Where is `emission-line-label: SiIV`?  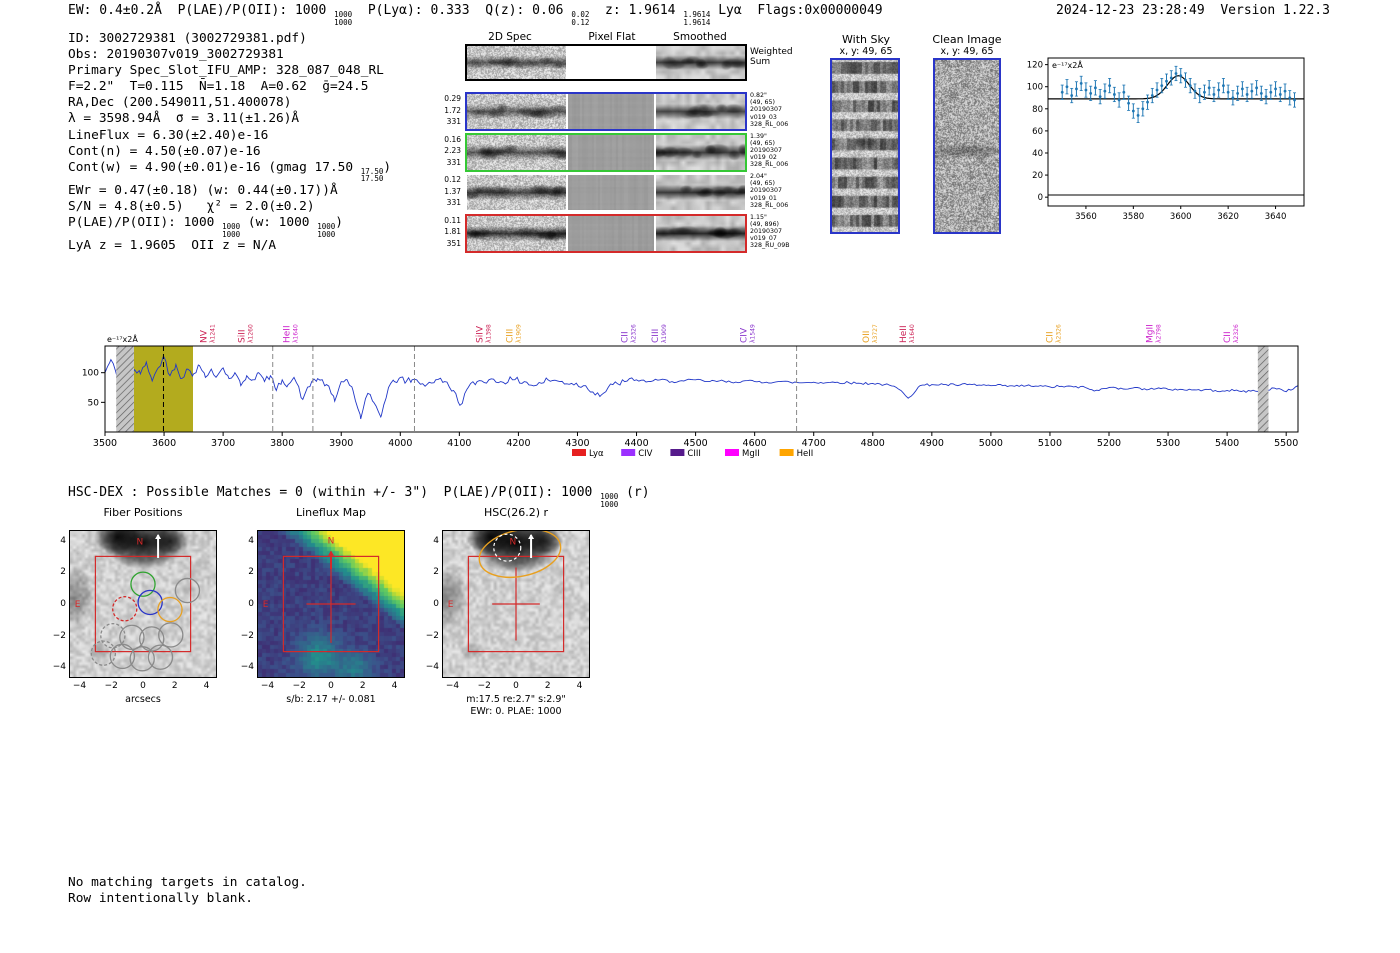
emission-line-label: SiIV is located at coordinates (480, 334).